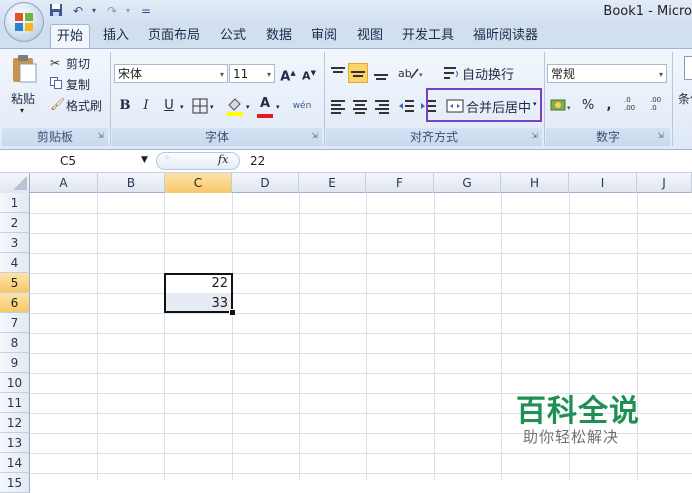 This screenshot has height=493, width=692. Describe the element at coordinates (232, 312) in the screenshot. I see `fill-handle` at that location.